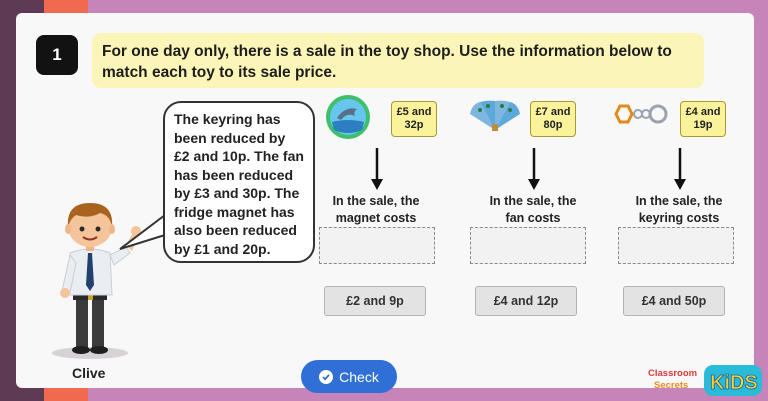 The height and width of the screenshot is (401, 768). What do you see at coordinates (675, 121) in the screenshot?
I see `item-row: £4 and 19p` at bounding box center [675, 121].